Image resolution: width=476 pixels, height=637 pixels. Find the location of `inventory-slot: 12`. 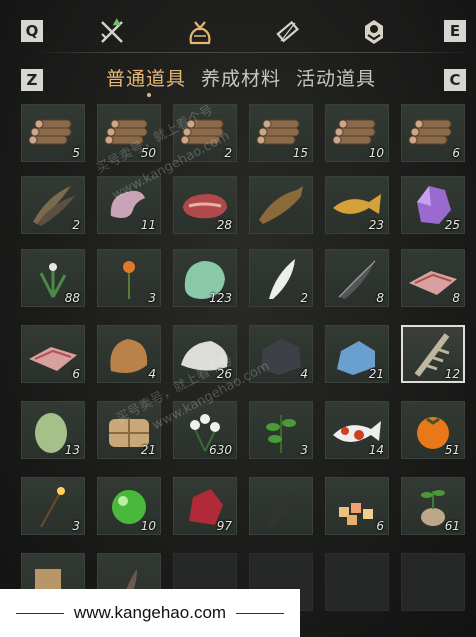

inventory-slot: 12 is located at coordinates (433, 354).